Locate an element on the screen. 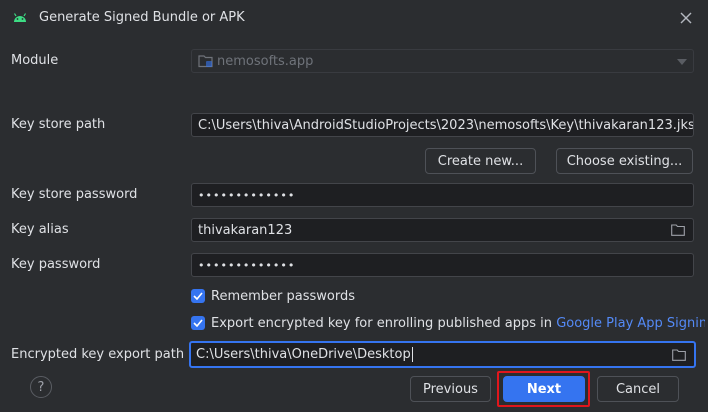  google-play-app-signing-link: Google Play App Signing is located at coordinates (630, 323).